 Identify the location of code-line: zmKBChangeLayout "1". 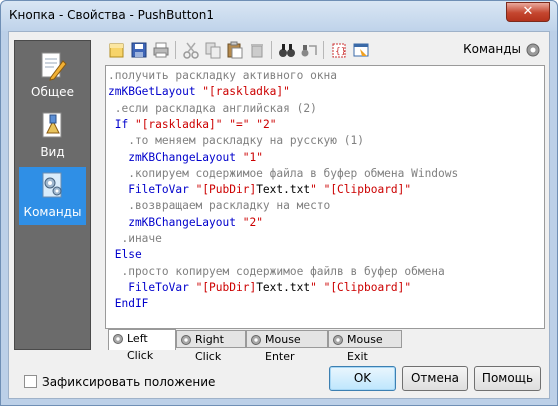
(185, 158).